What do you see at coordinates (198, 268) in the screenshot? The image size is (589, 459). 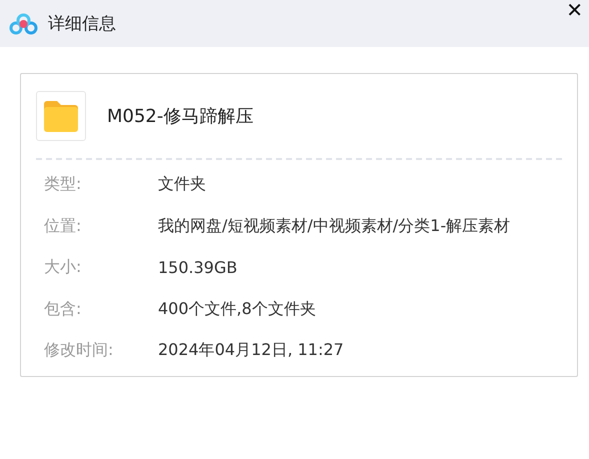 I see `field-value: 150.39GB` at bounding box center [198, 268].